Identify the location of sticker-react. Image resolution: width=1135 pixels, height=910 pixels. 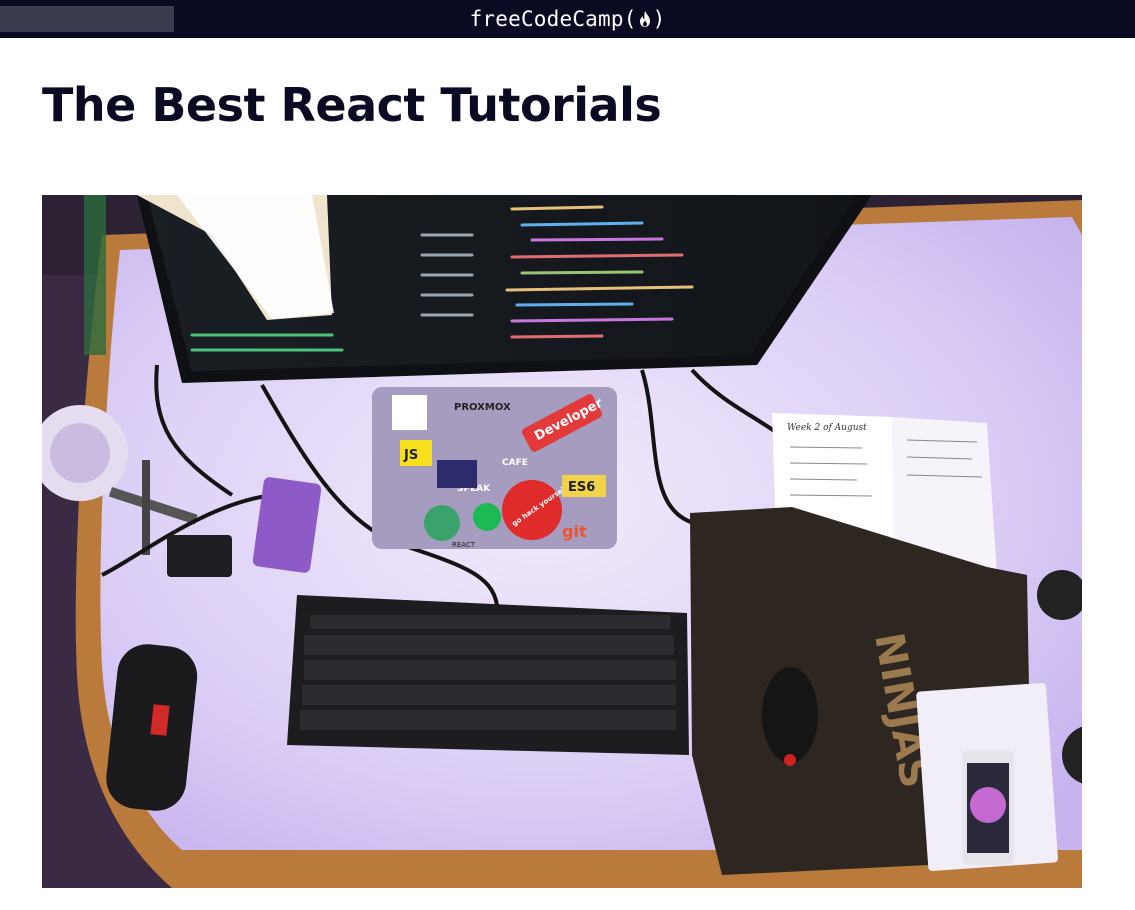
(442, 523).